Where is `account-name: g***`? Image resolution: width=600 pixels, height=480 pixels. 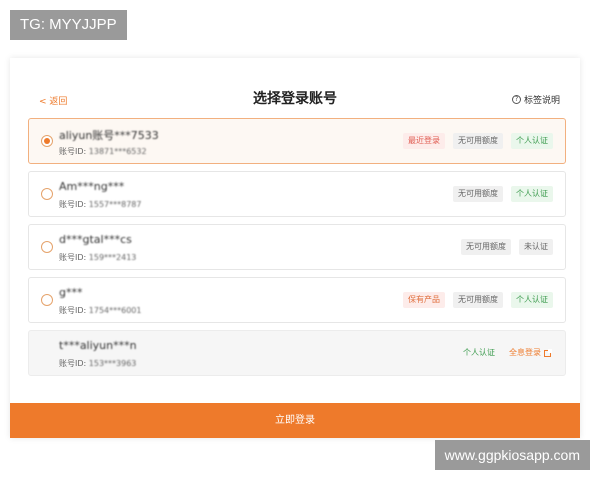 account-name: g*** is located at coordinates (71, 292).